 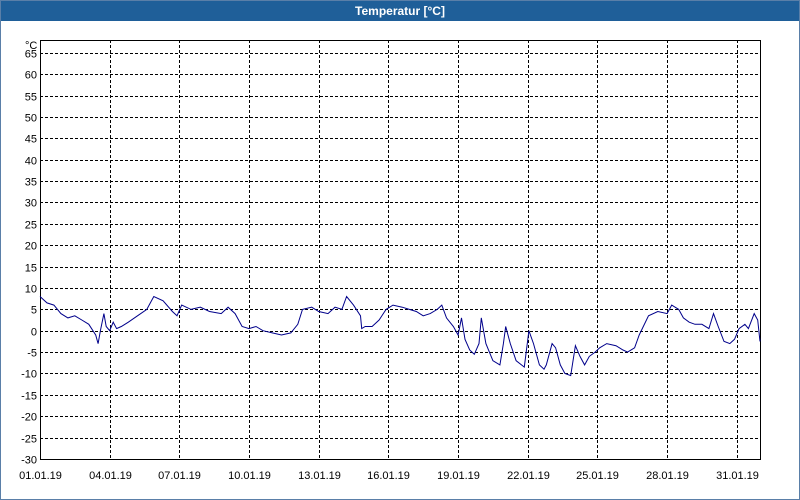 I want to click on y-tick-label: -15, so click(x=29, y=397).